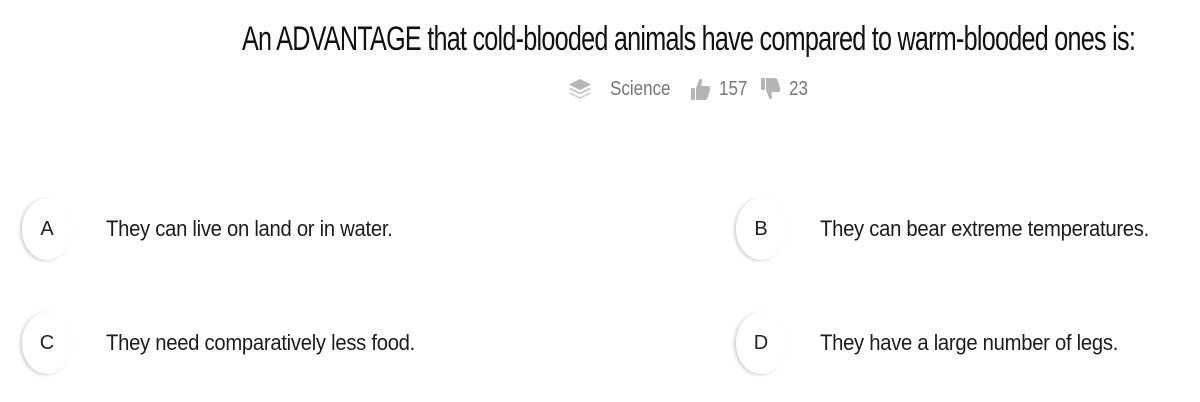 The width and height of the screenshot is (1200, 402). I want to click on answer-option-c: C They need comparatively less food., so click(232, 343).